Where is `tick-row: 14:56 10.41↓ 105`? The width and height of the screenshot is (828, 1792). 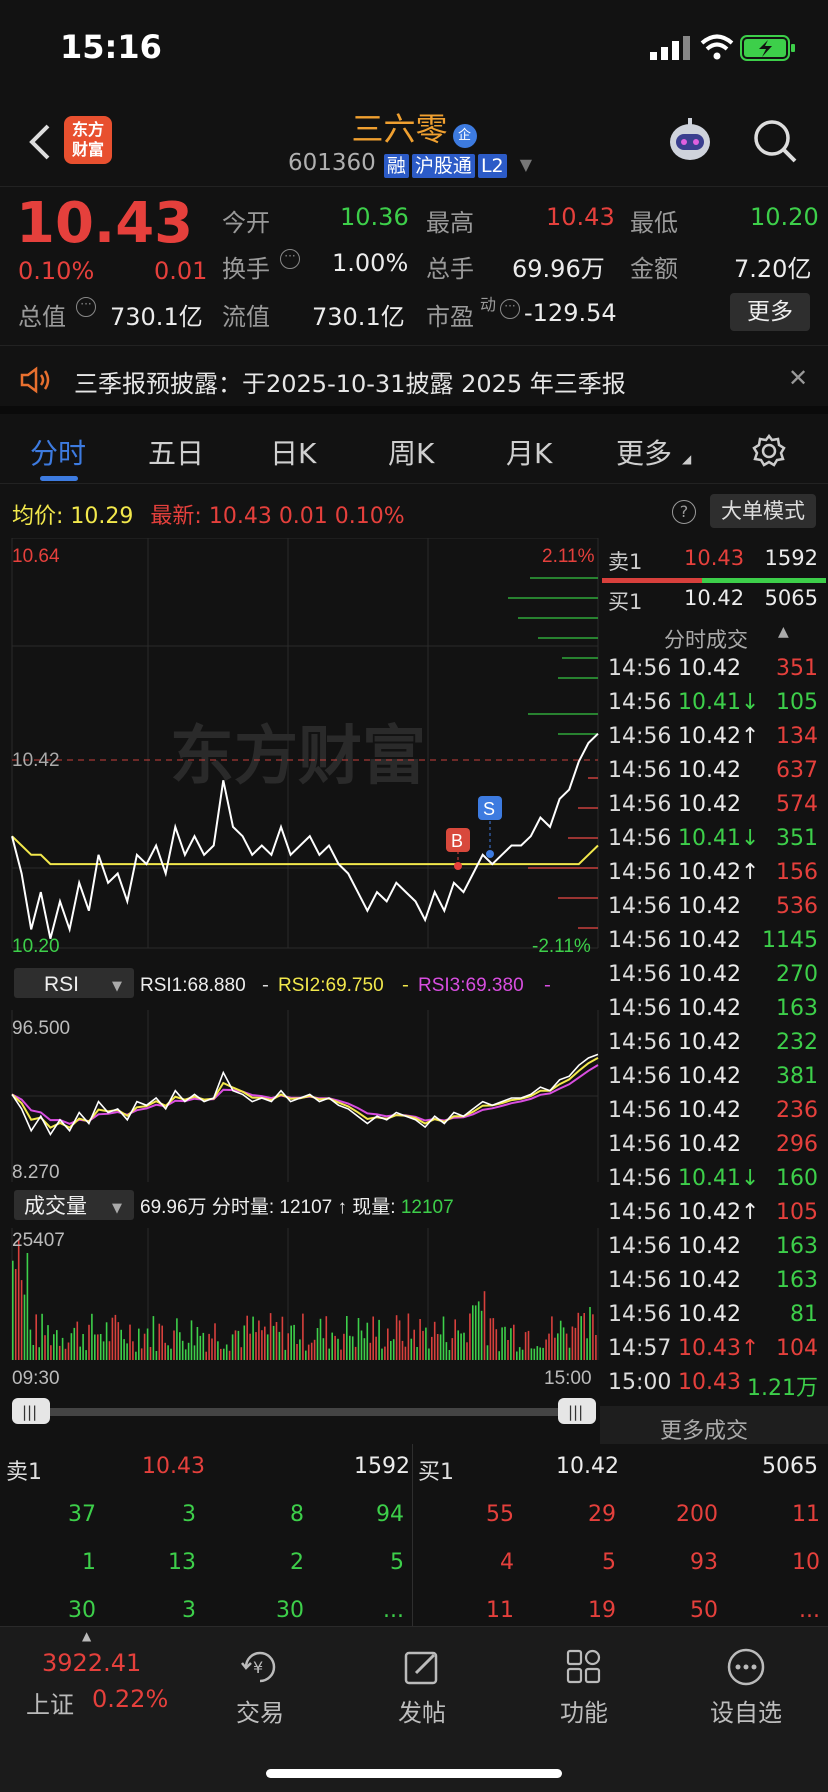
tick-row: 14:56 10.41↓ 105 is located at coordinates (714, 703).